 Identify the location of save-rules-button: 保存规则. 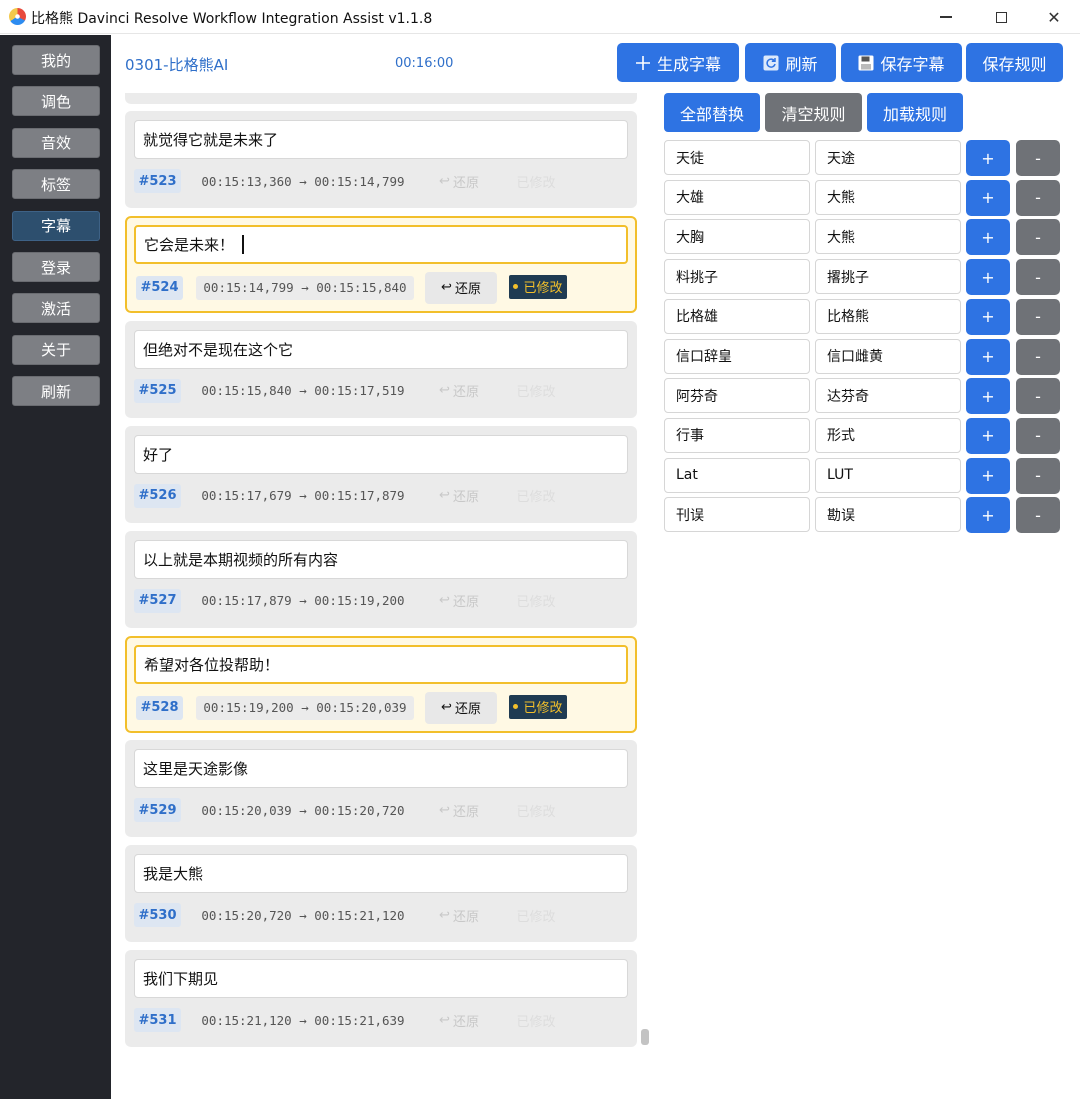
(1014, 62).